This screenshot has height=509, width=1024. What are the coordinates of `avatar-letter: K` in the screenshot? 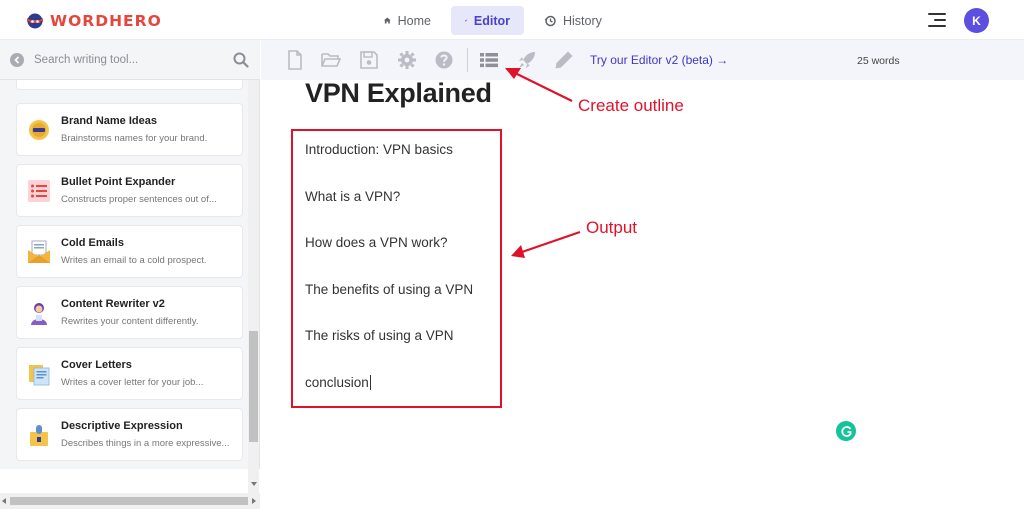 It's located at (976, 20).